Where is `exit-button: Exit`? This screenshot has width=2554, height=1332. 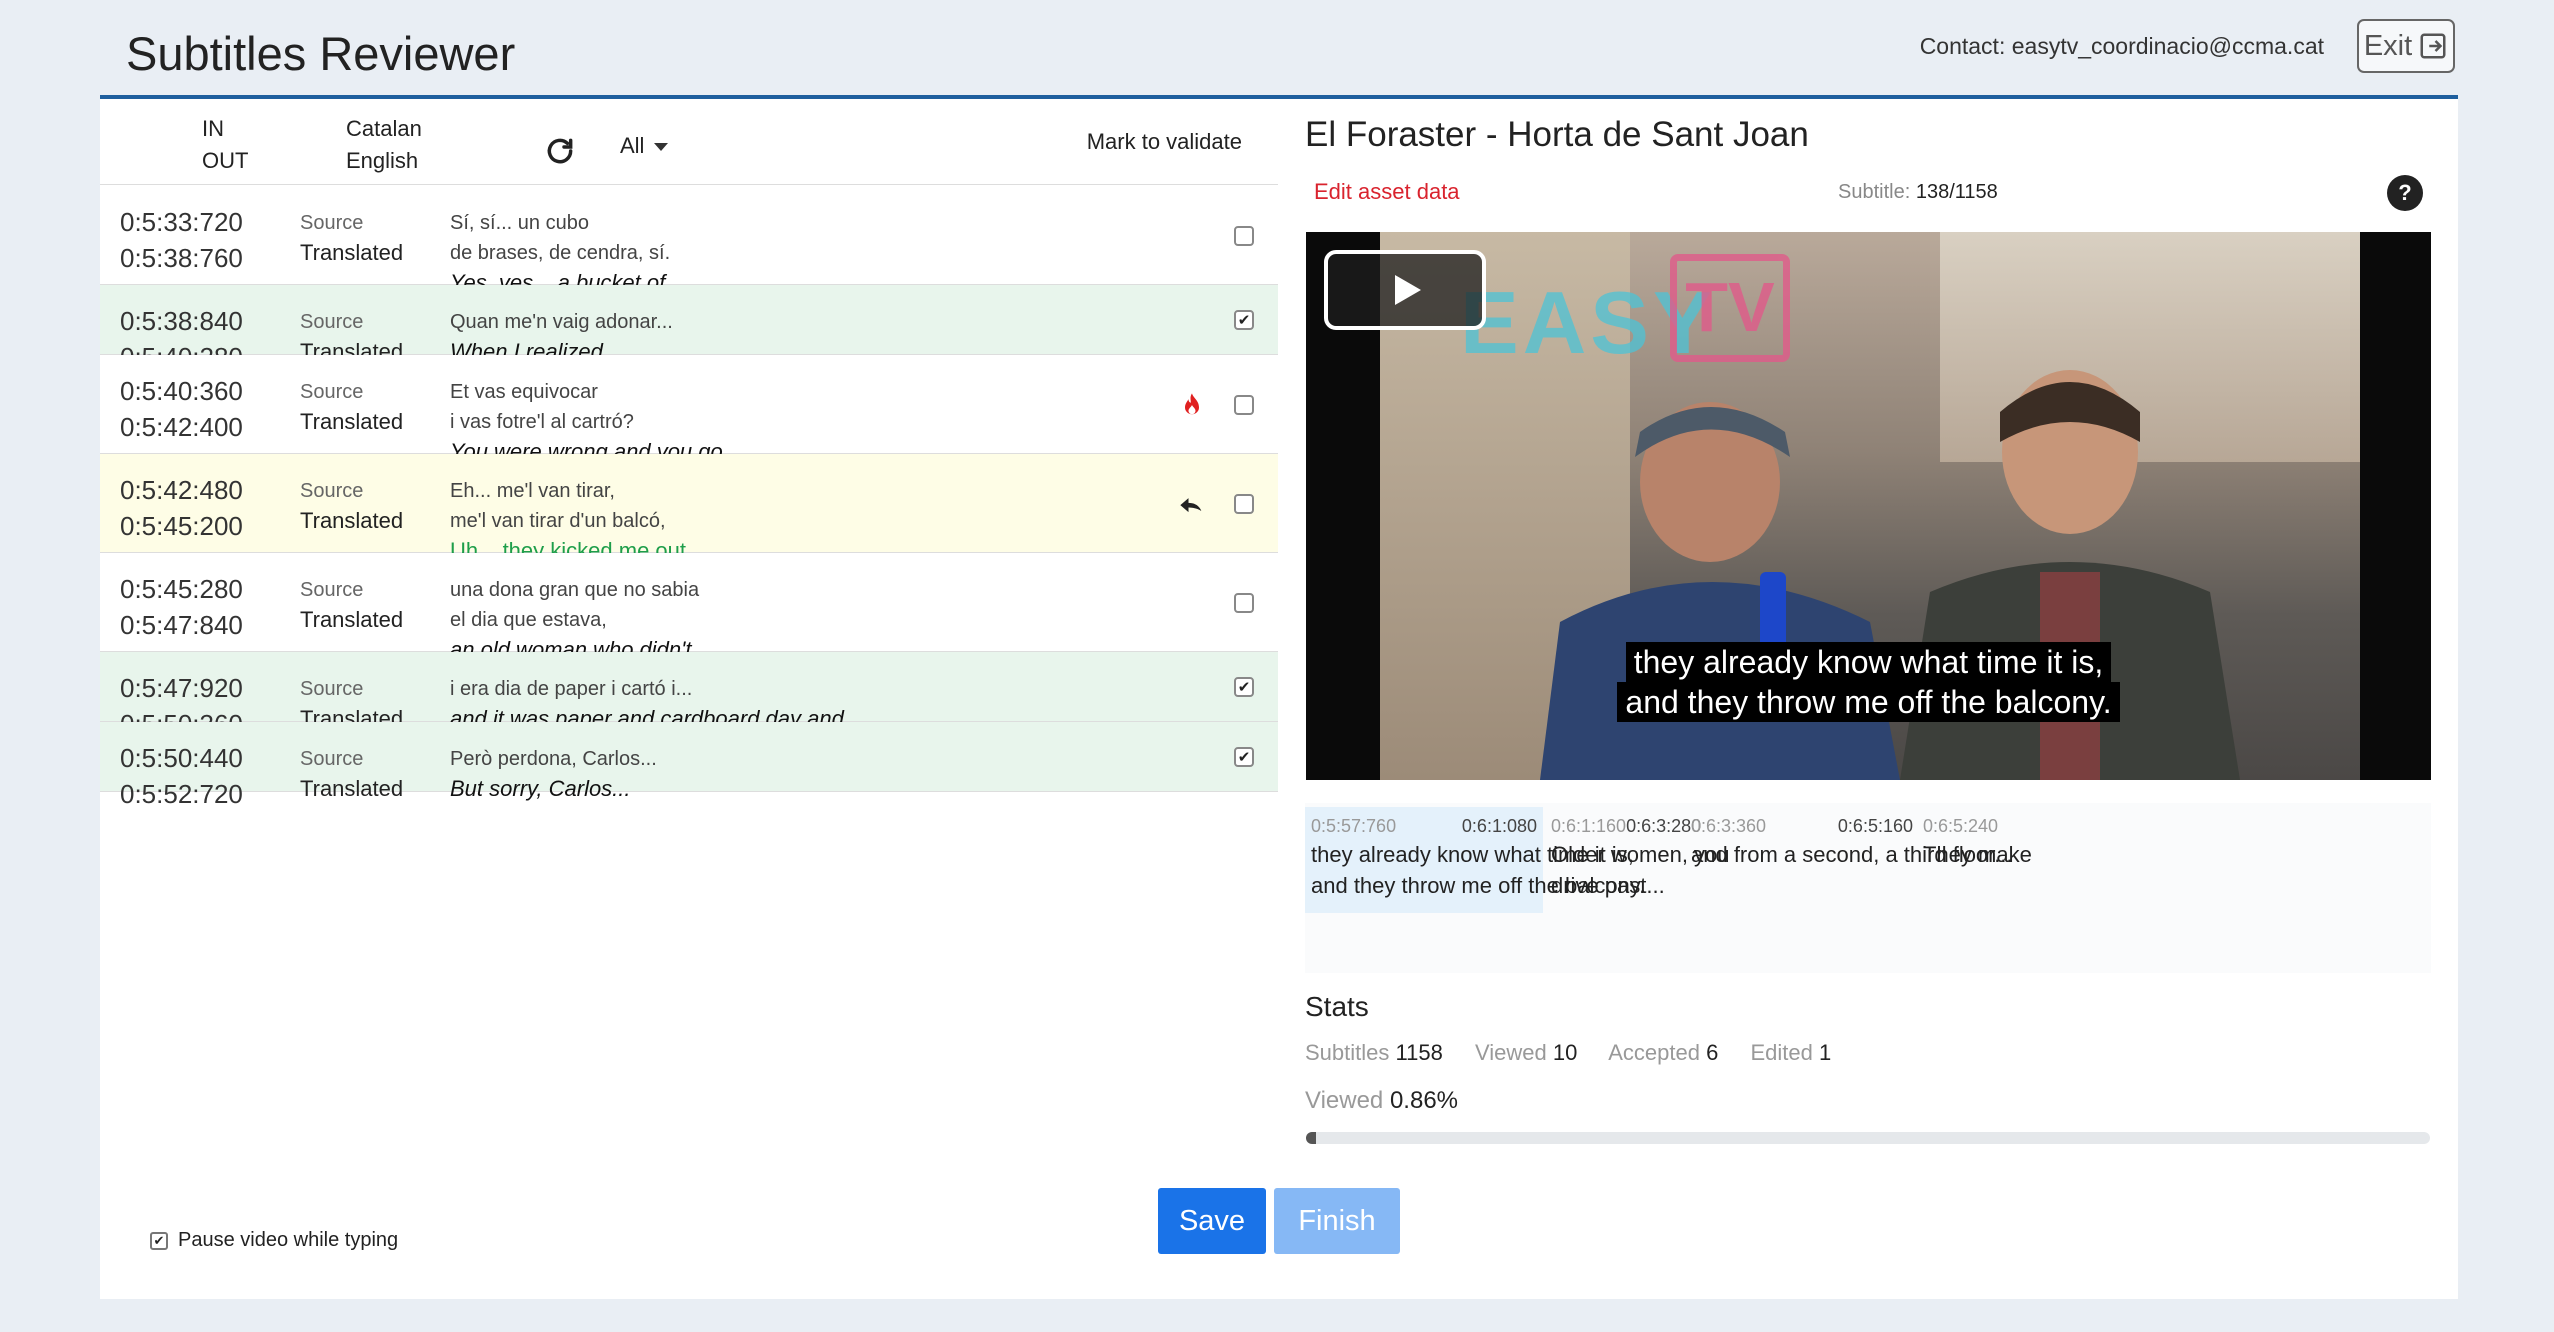 exit-button: Exit is located at coordinates (2406, 46).